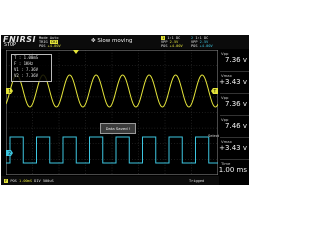  Describe the element at coordinates (50, 42) in the screenshot. I see `trigger-mode-block: Mode Auto TRIG CH1 POS +4.00V` at that location.